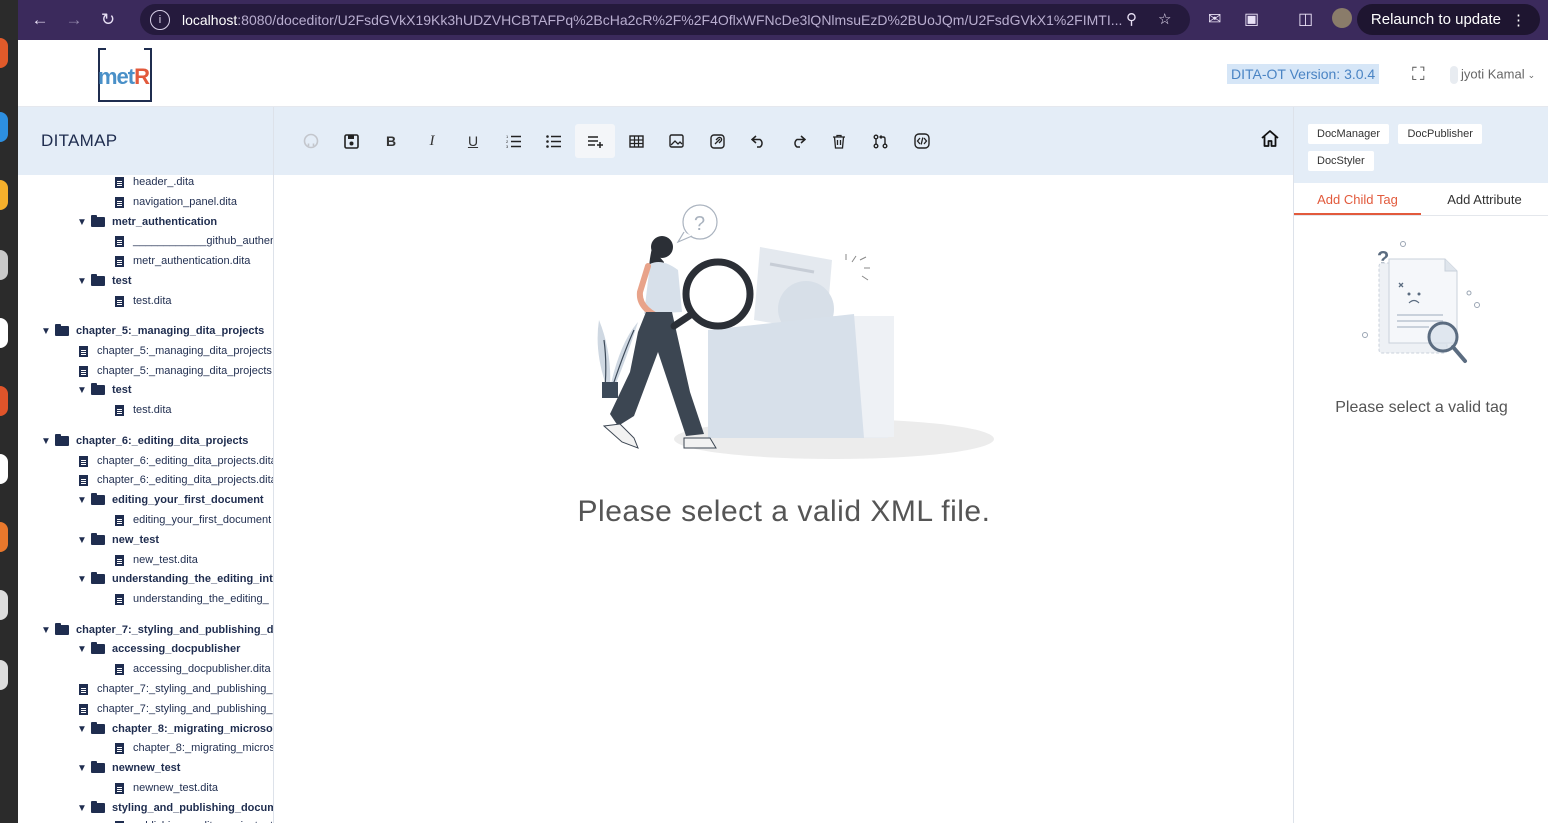  Describe the element at coordinates (192, 808) in the screenshot. I see `tree-item-label: styling_and_publishing_documents` at that location.